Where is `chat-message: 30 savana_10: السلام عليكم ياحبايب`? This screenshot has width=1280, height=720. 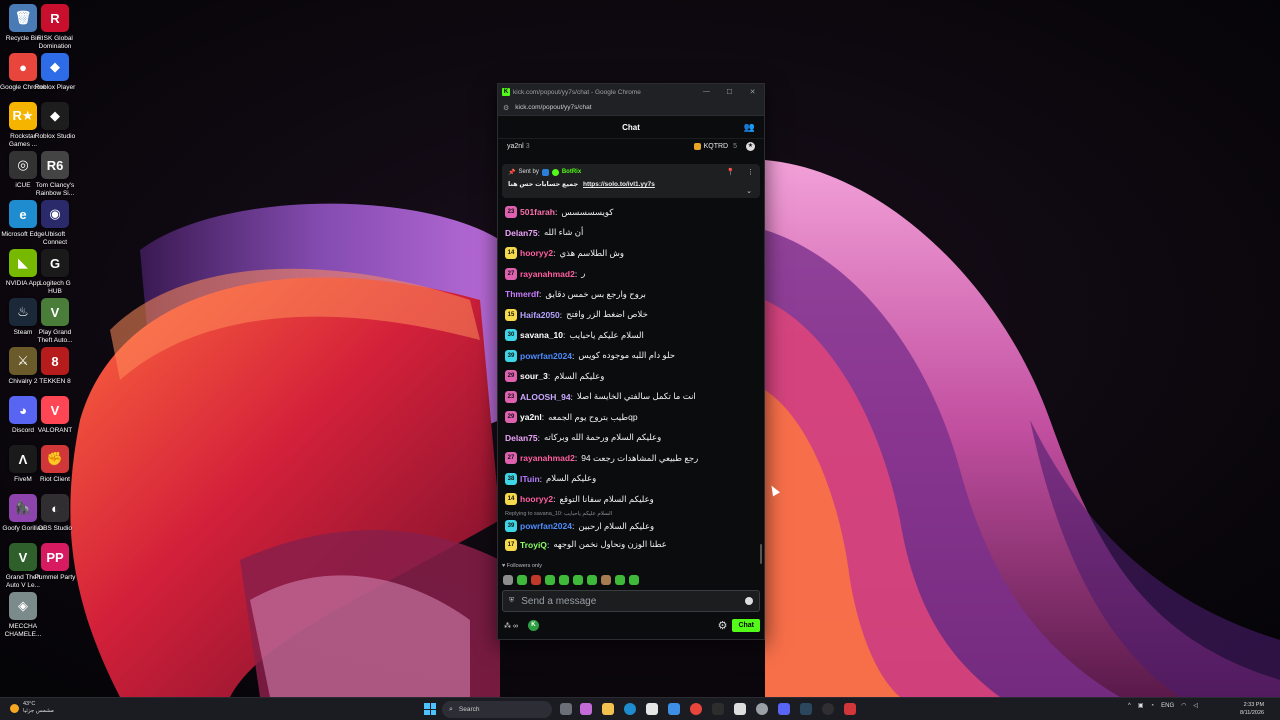 chat-message: 30 savana_10: السلام عليكم ياحبايب is located at coordinates (634, 335).